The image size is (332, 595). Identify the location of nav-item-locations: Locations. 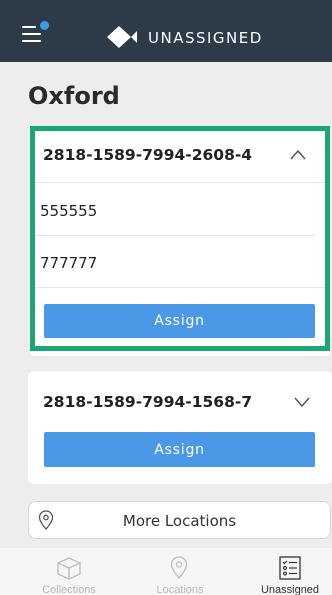
(180, 571).